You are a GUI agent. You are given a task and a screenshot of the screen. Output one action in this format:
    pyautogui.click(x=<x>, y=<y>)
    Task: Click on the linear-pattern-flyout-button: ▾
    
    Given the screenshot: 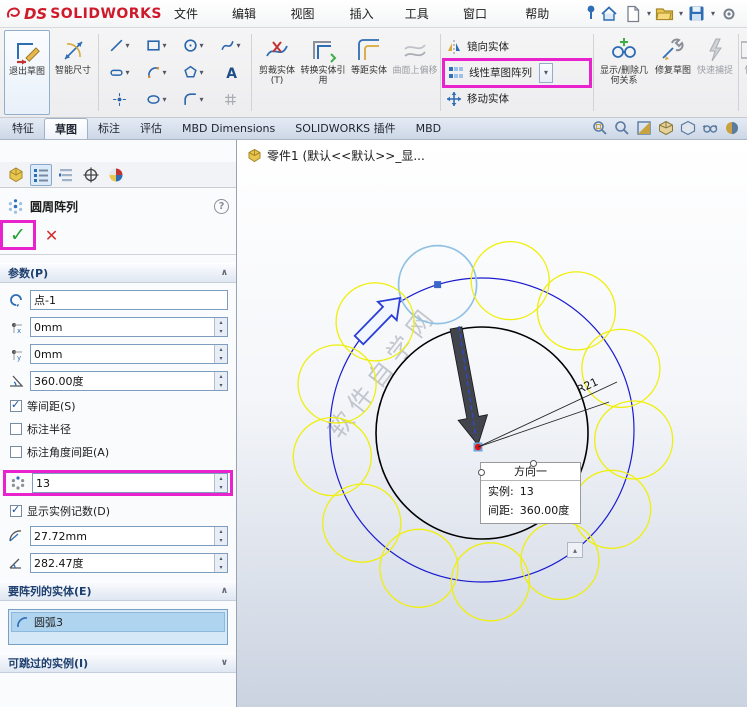 What is the action you would take?
    pyautogui.click(x=546, y=72)
    